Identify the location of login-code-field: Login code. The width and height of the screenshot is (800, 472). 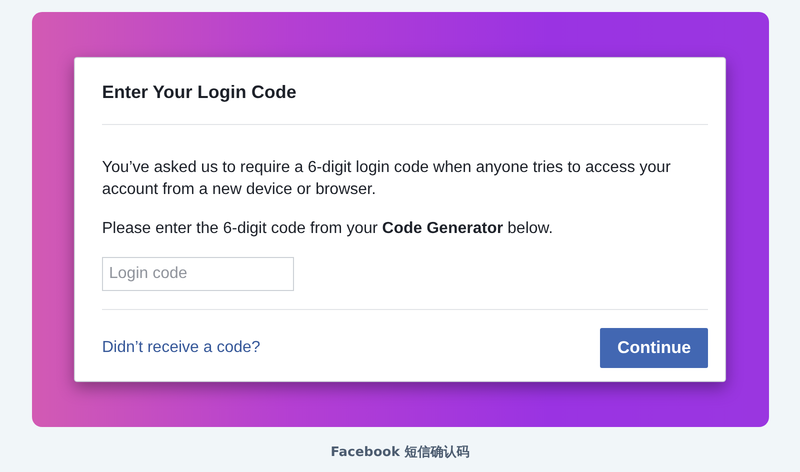
(198, 274).